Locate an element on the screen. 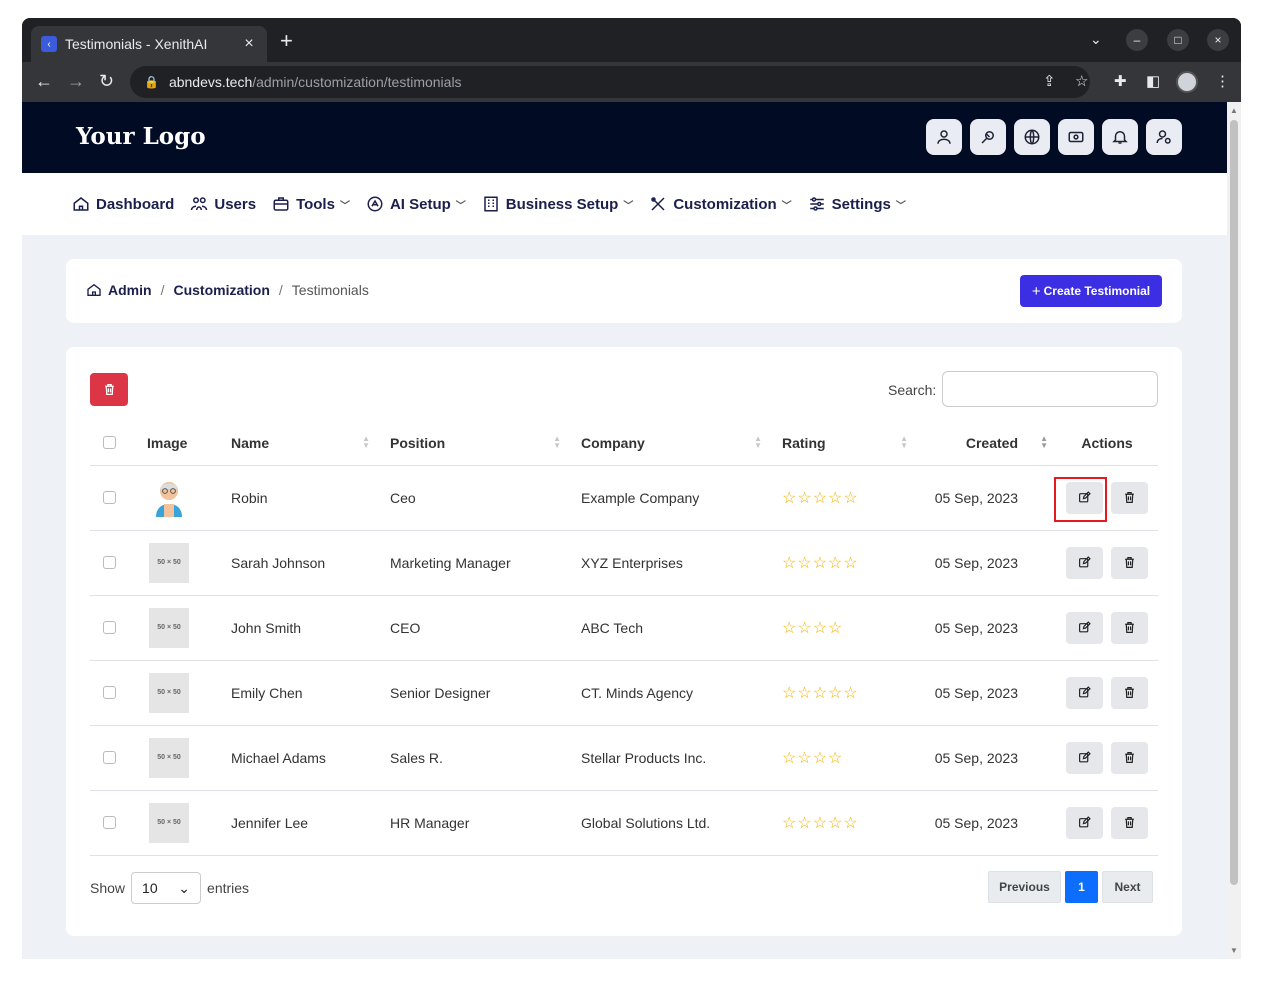  bookmark-star-icon: ☆ is located at coordinates (1081, 81).